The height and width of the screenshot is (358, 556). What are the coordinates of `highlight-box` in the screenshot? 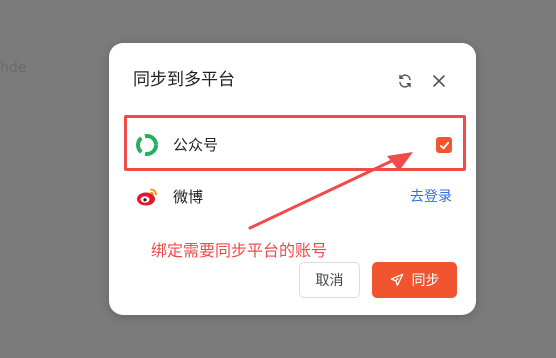 It's located at (295, 143).